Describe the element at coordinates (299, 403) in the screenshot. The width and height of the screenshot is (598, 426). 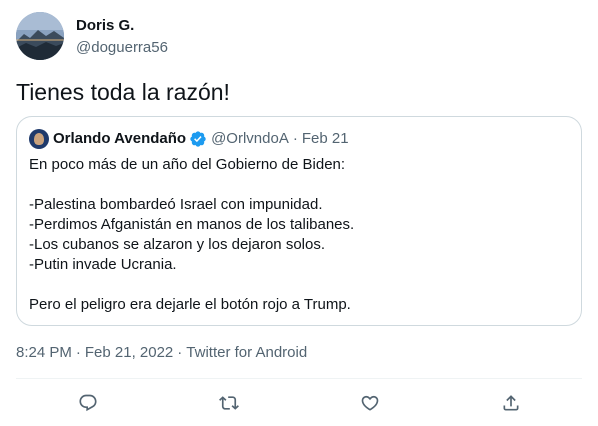
I see `action-bar` at that location.